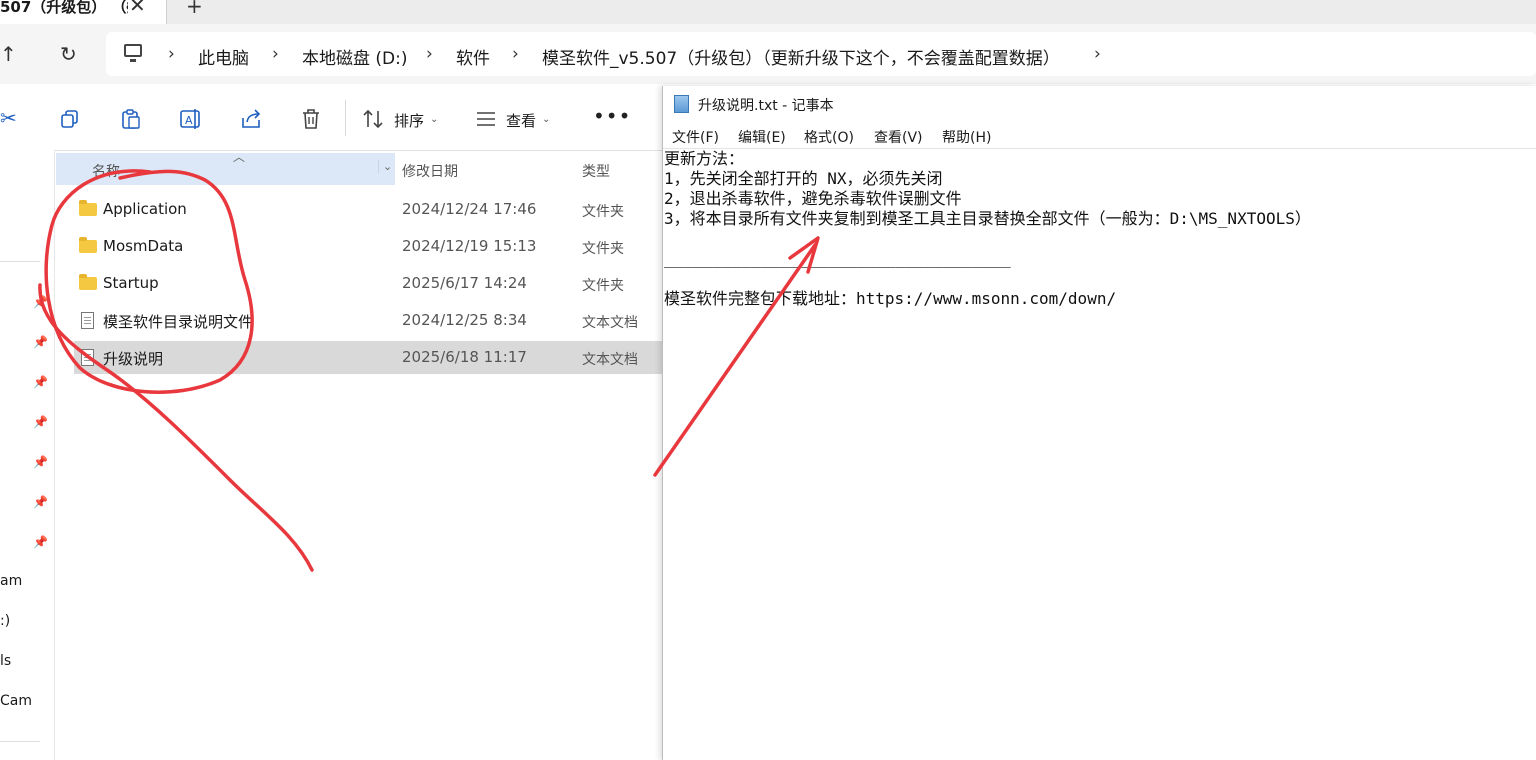  I want to click on rename-icon: A, so click(191, 119).